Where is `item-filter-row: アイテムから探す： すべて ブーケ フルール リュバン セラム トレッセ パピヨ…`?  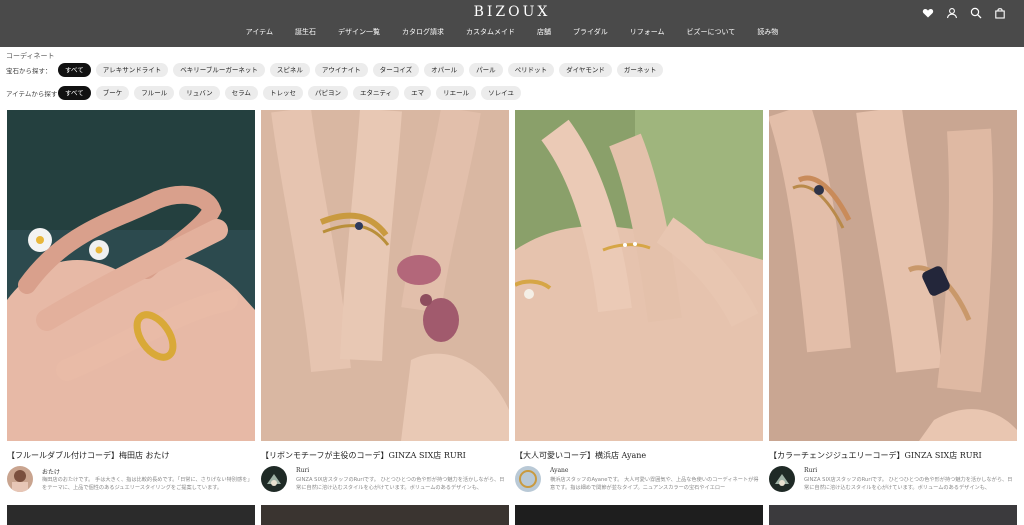 item-filter-row: アイテムから探す： すべて ブーケ フルール リュバン セラム トレッセ パピヨ… is located at coordinates (512, 93).